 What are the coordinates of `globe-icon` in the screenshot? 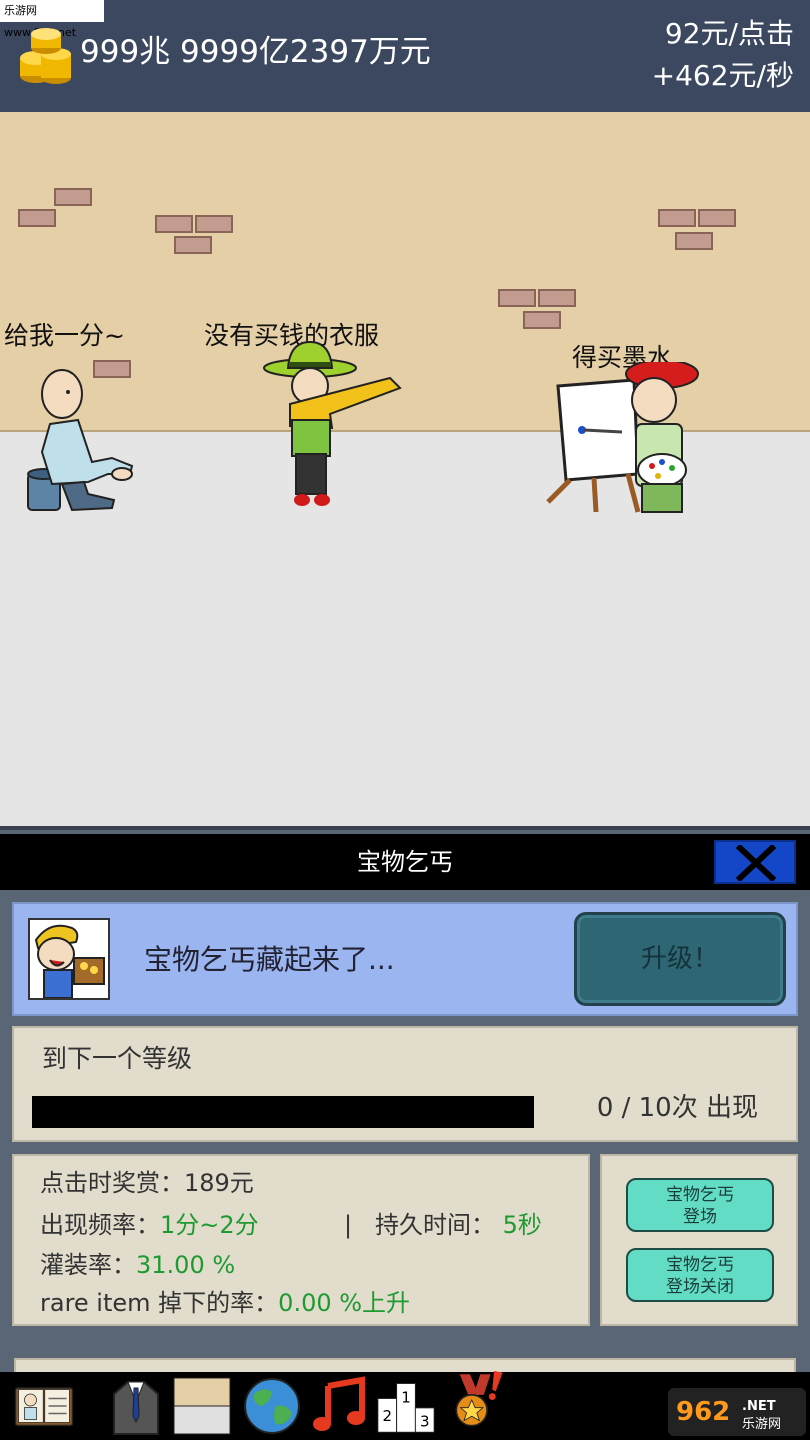 It's located at (272, 1406).